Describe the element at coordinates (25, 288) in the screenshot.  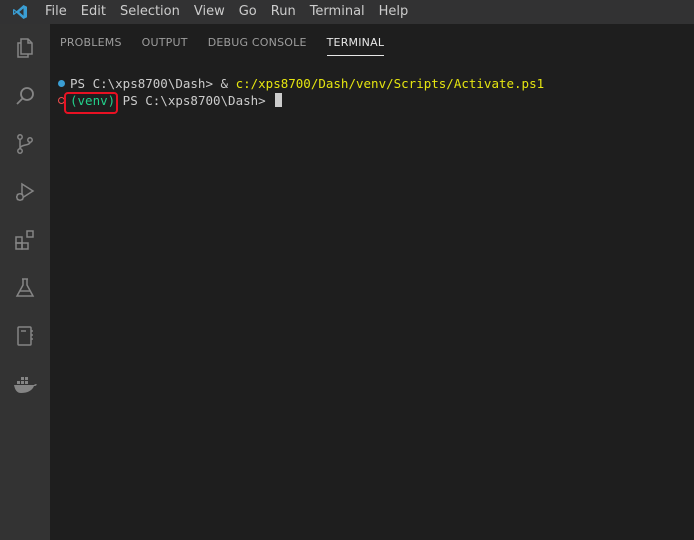
I see `testing-icon` at that location.